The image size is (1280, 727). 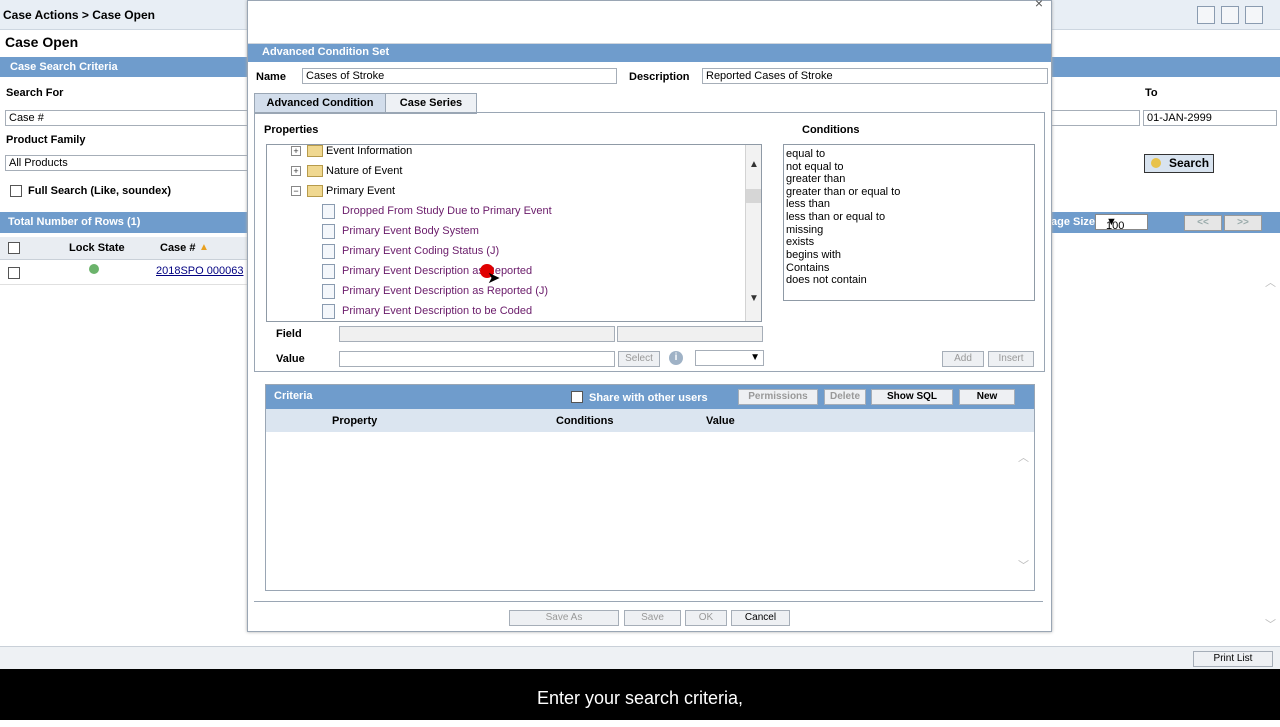 What do you see at coordinates (14, 248) in the screenshot?
I see `select-all-checkbox` at bounding box center [14, 248].